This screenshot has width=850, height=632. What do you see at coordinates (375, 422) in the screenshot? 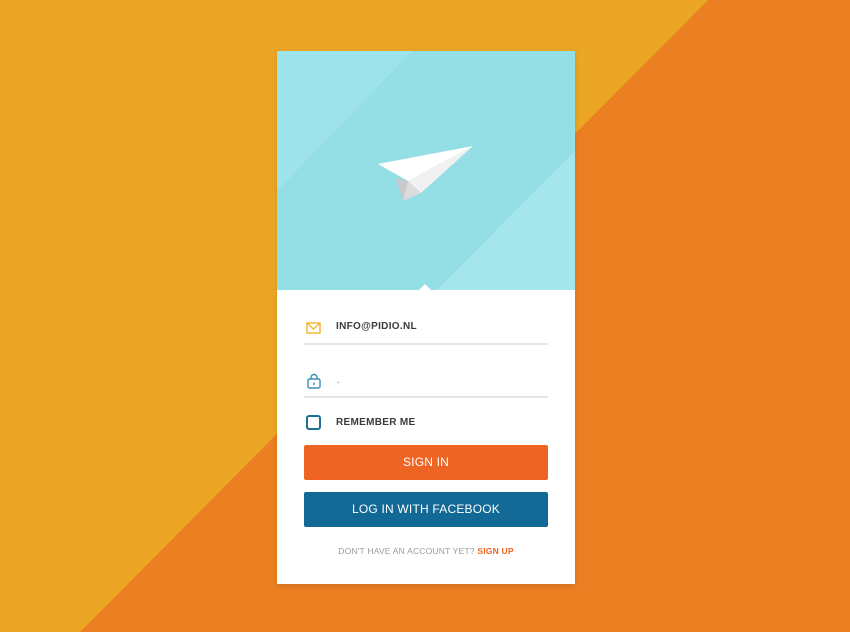
I see `remember-me-label: REMEMBER ME` at bounding box center [375, 422].